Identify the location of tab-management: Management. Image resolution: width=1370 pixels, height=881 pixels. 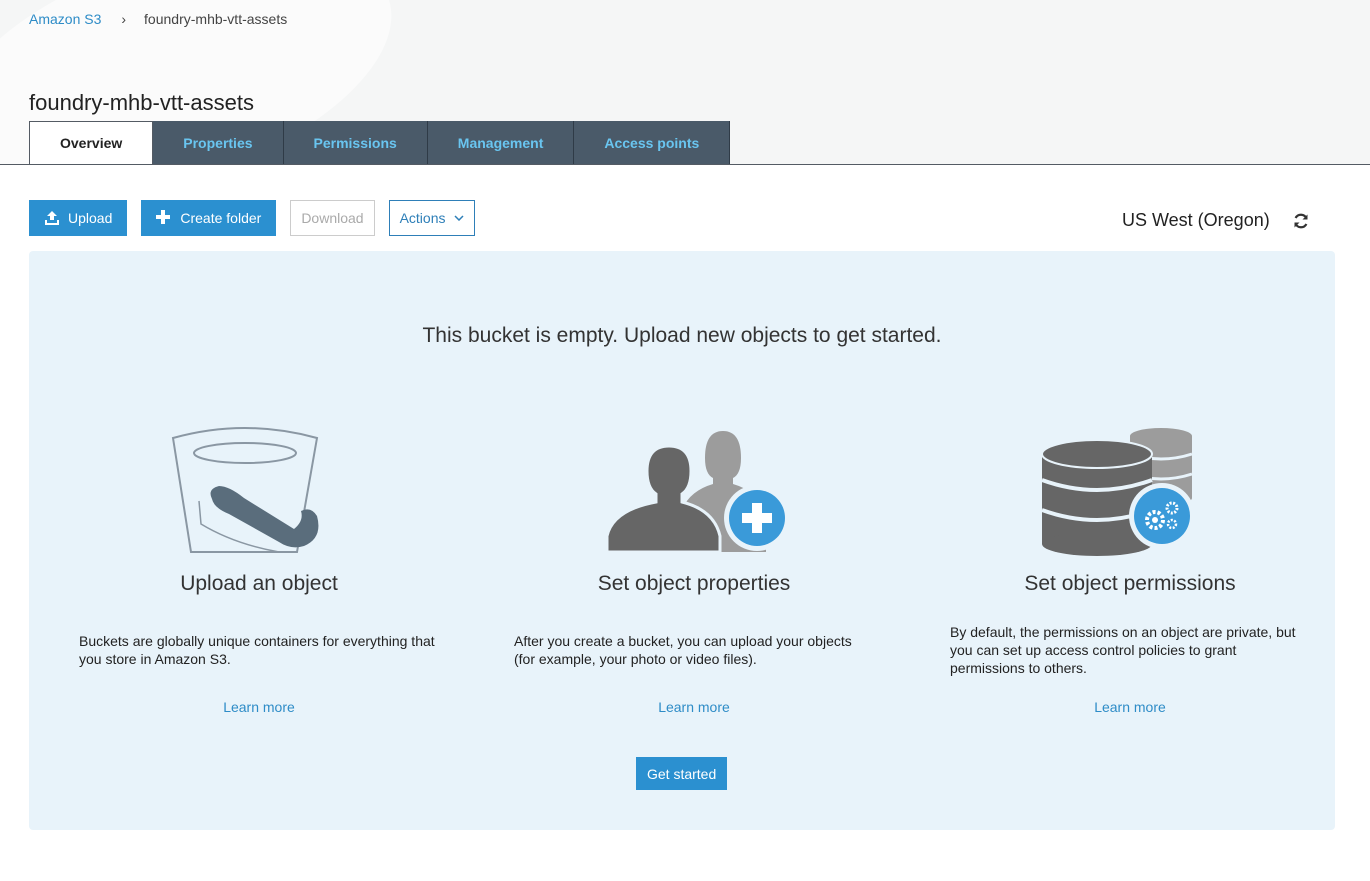
(501, 142).